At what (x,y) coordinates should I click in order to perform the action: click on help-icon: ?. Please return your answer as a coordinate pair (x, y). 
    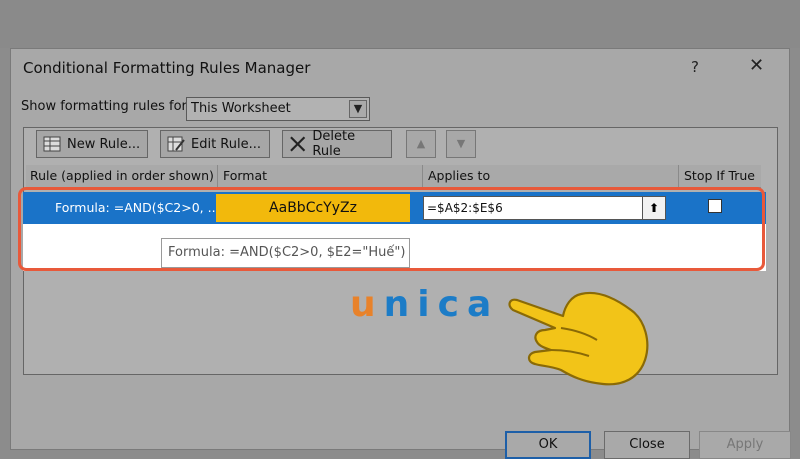
    Looking at the image, I should click on (695, 67).